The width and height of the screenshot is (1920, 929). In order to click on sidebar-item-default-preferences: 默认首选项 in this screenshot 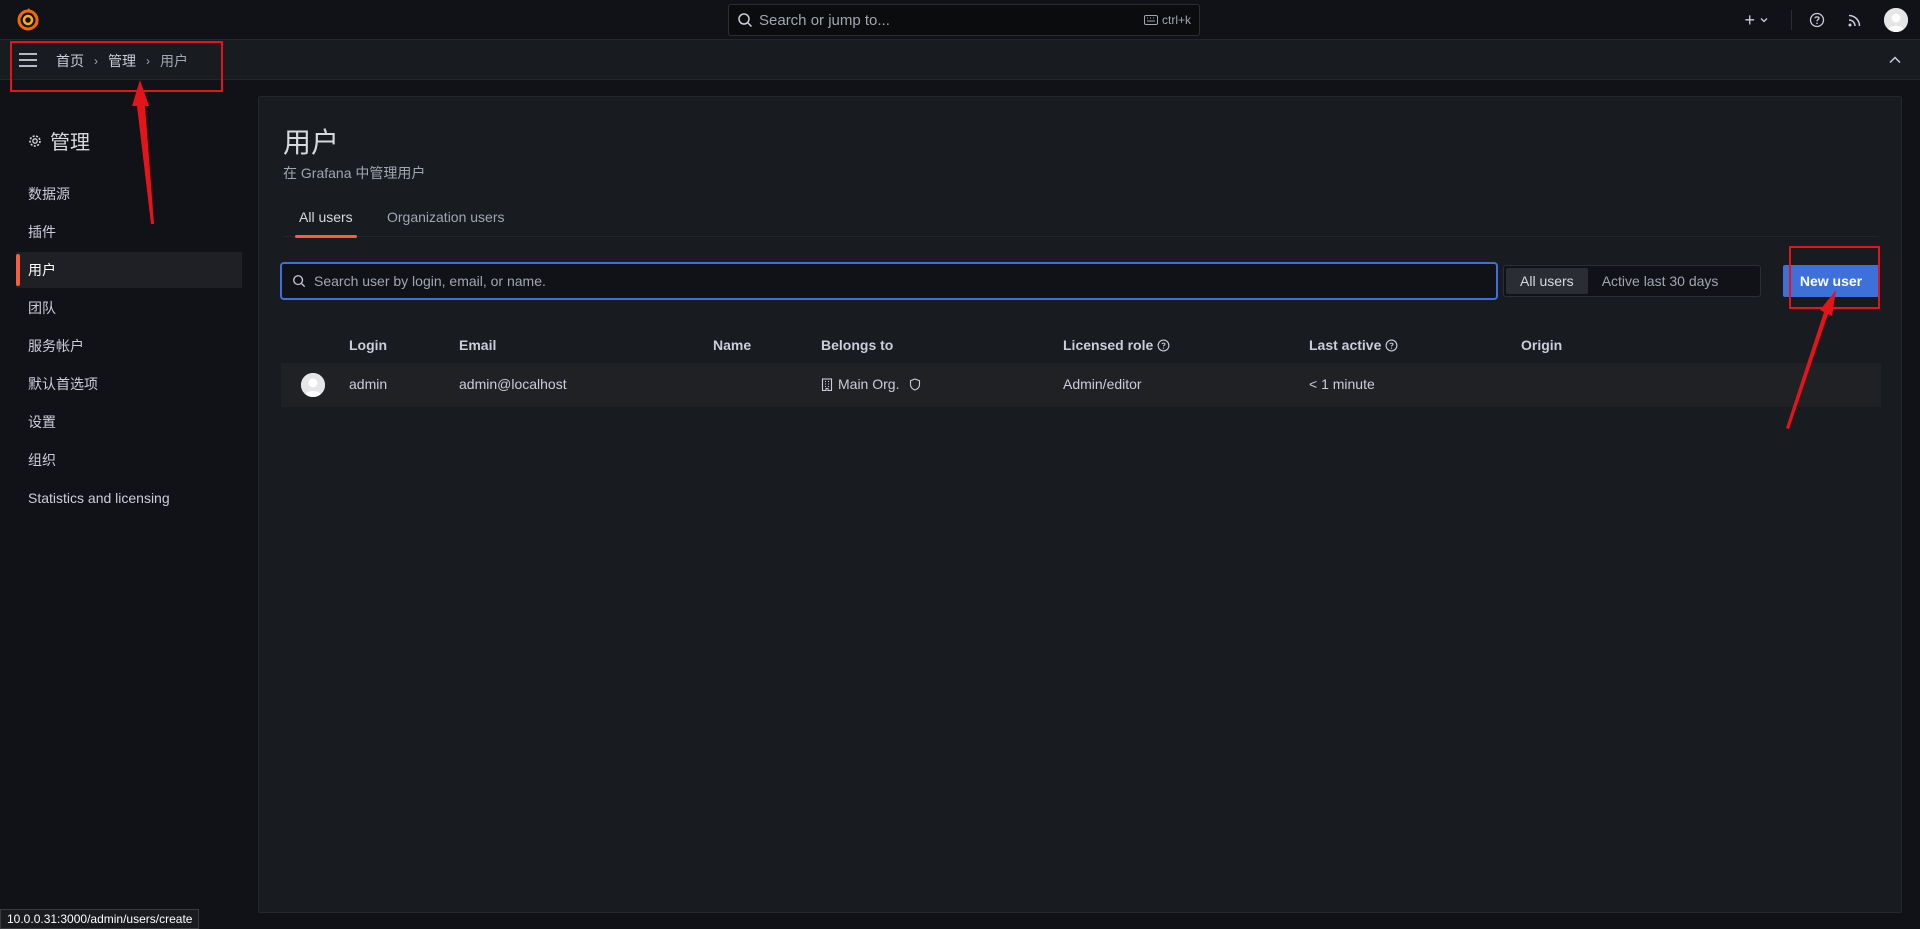, I will do `click(129, 384)`.